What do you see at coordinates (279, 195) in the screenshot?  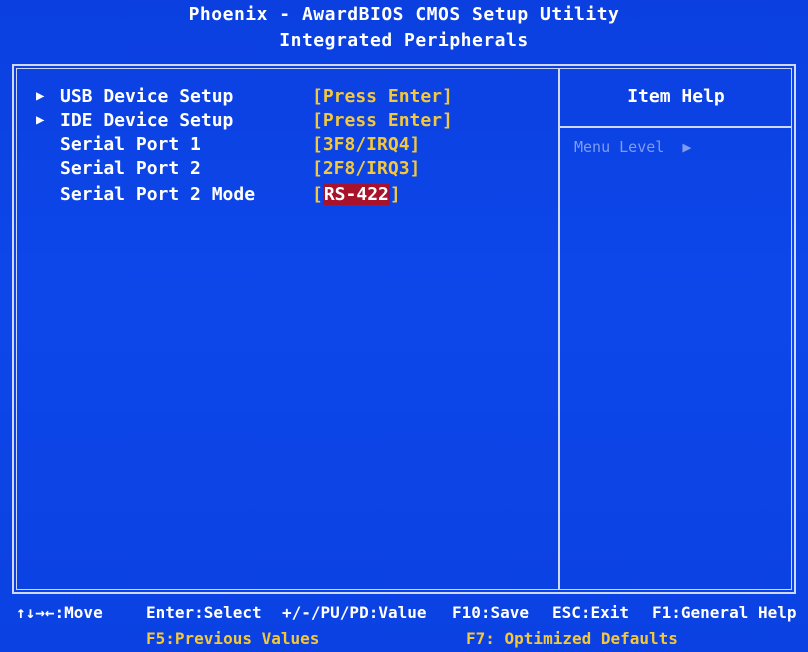 I see `menu-item-serial-port-2-mode: Serial Port 2 Mode [RS-422]` at bounding box center [279, 195].